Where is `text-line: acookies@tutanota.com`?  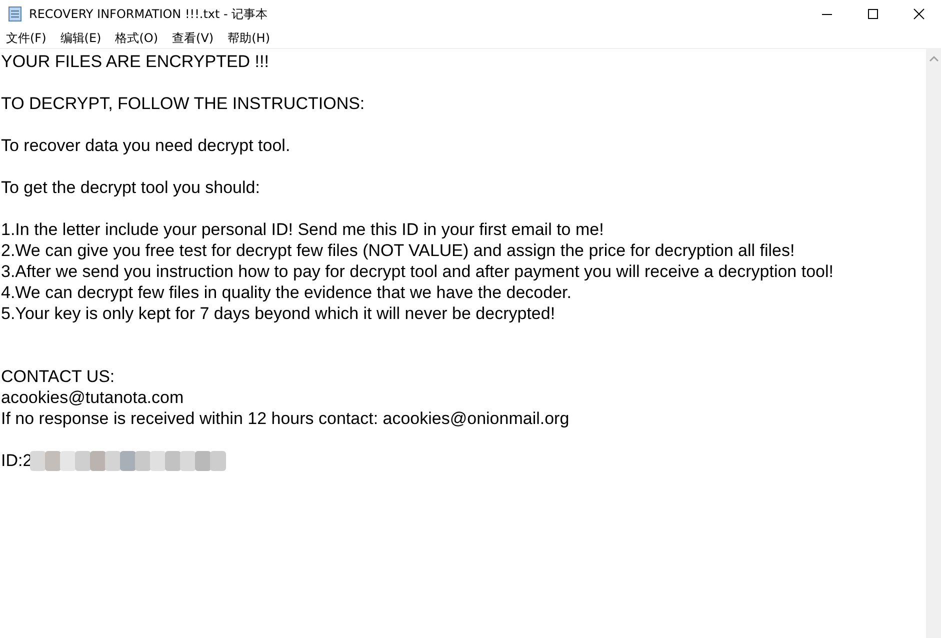
text-line: acookies@tutanota.com is located at coordinates (93, 397).